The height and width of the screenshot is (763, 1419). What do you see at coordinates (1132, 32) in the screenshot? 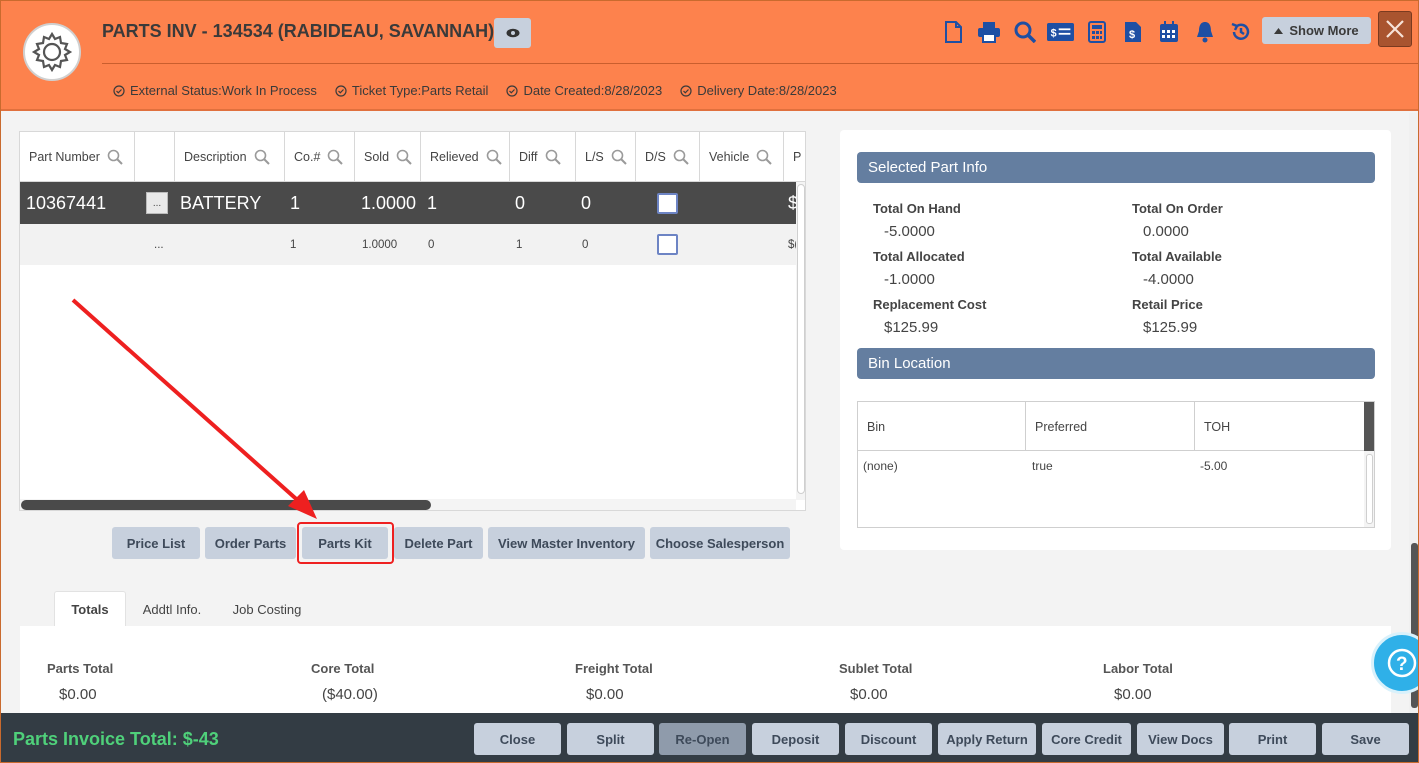
I see `invoice-icon: $` at bounding box center [1132, 32].